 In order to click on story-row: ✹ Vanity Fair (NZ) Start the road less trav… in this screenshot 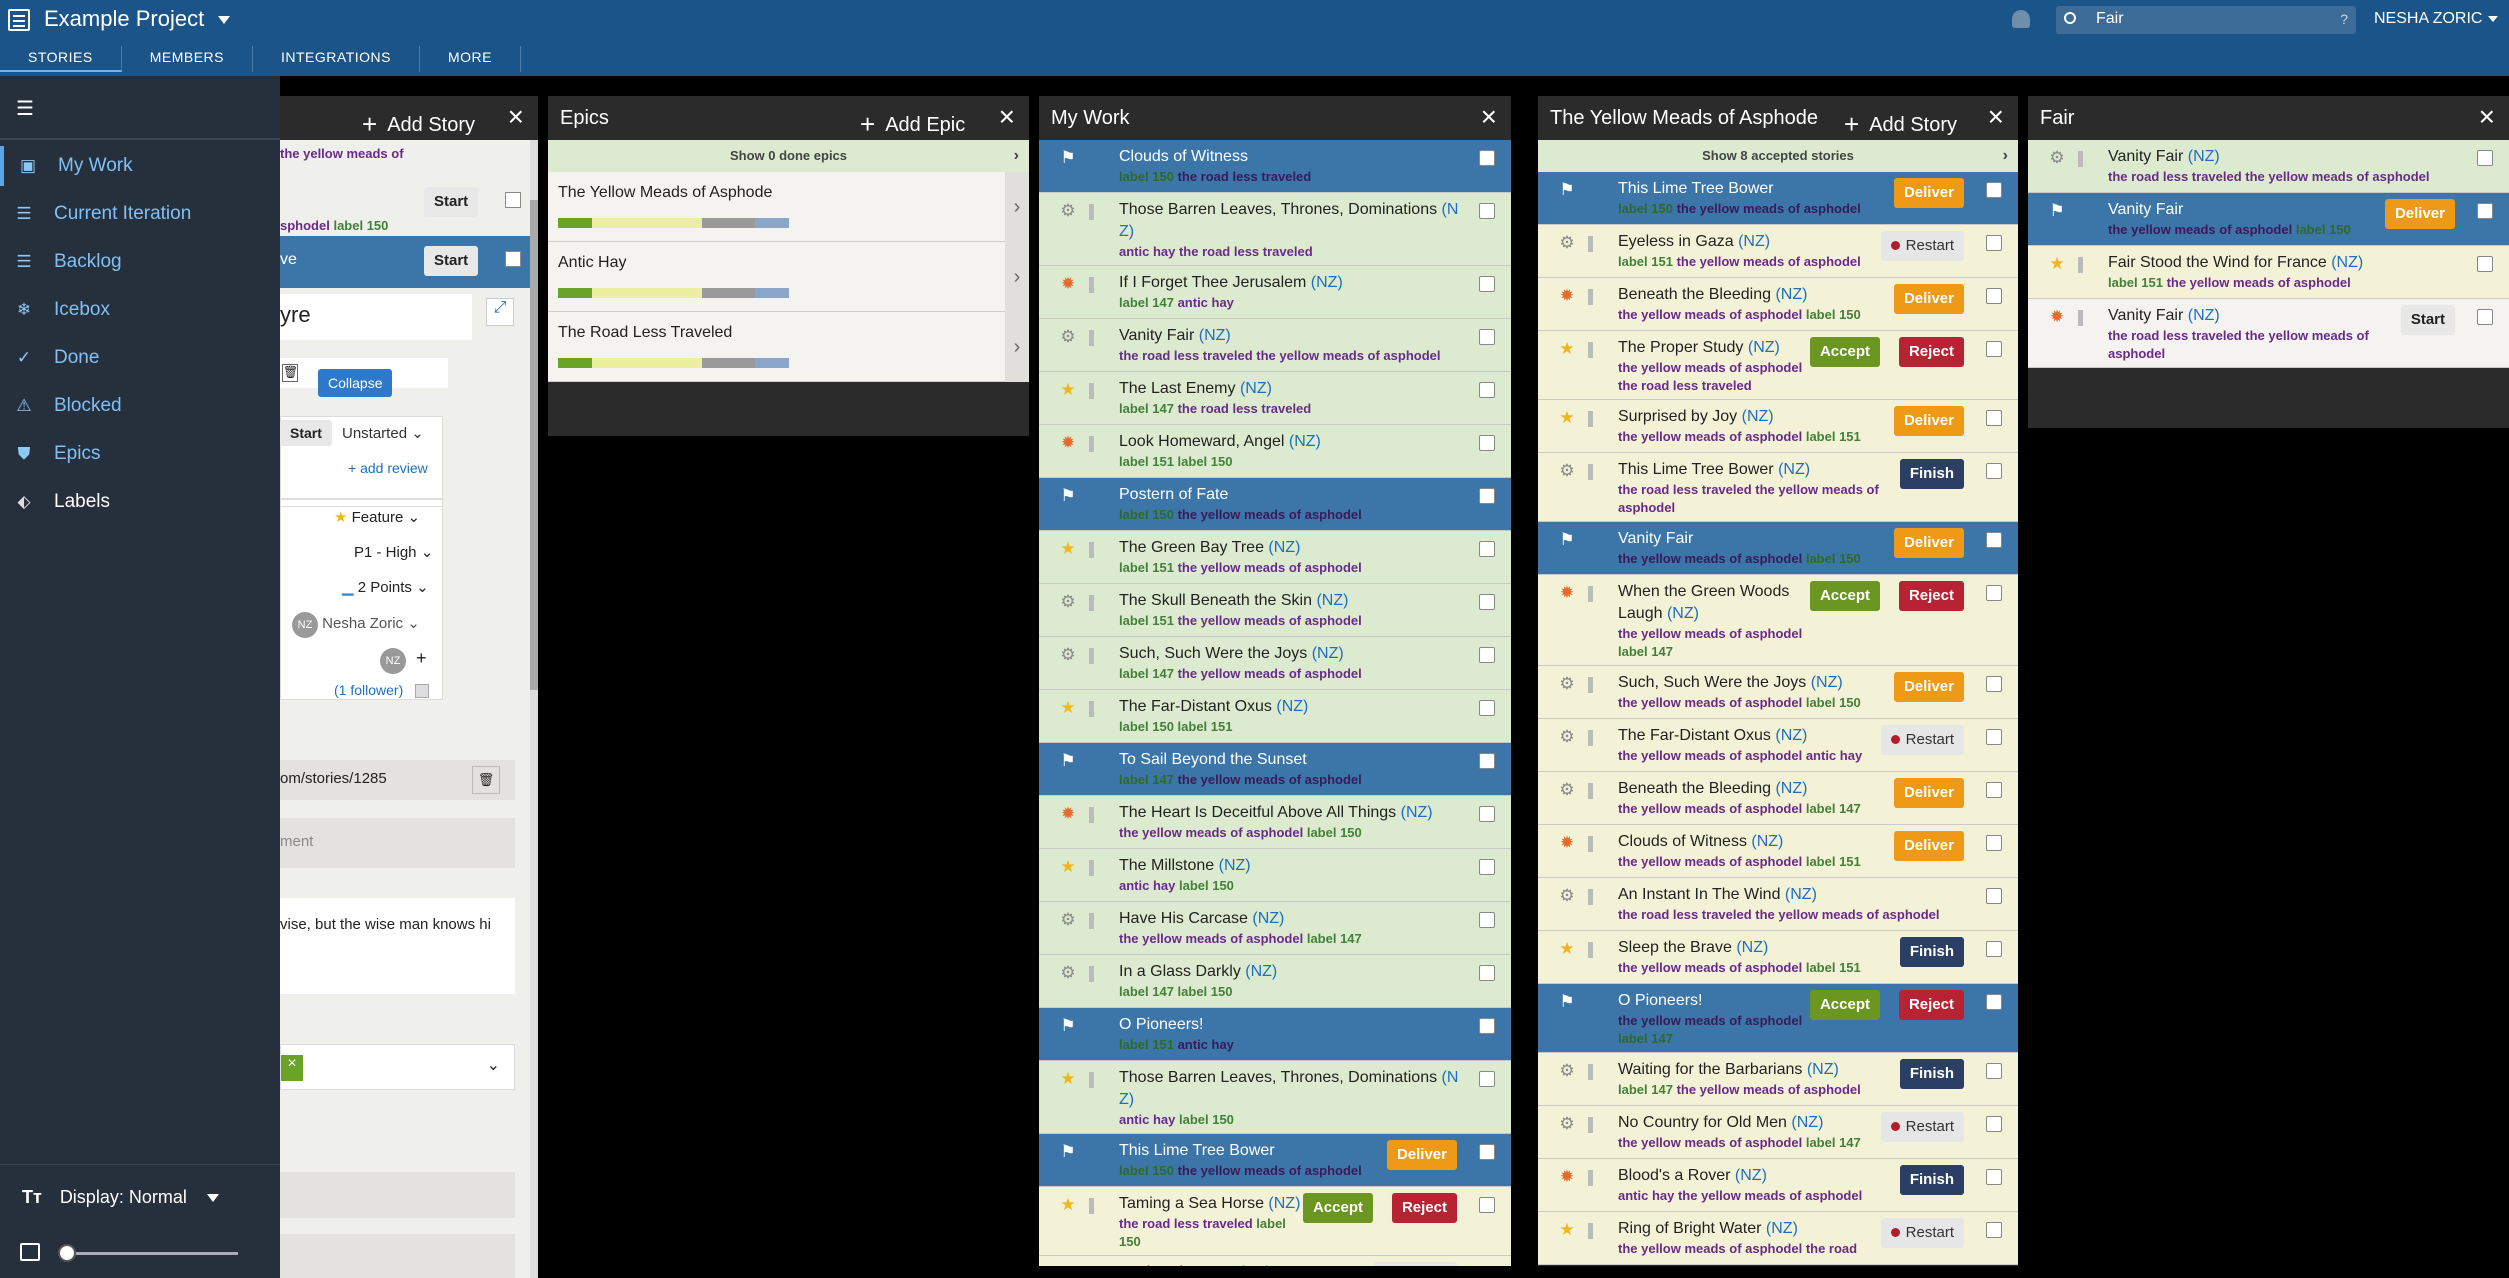, I will do `click(2268, 333)`.